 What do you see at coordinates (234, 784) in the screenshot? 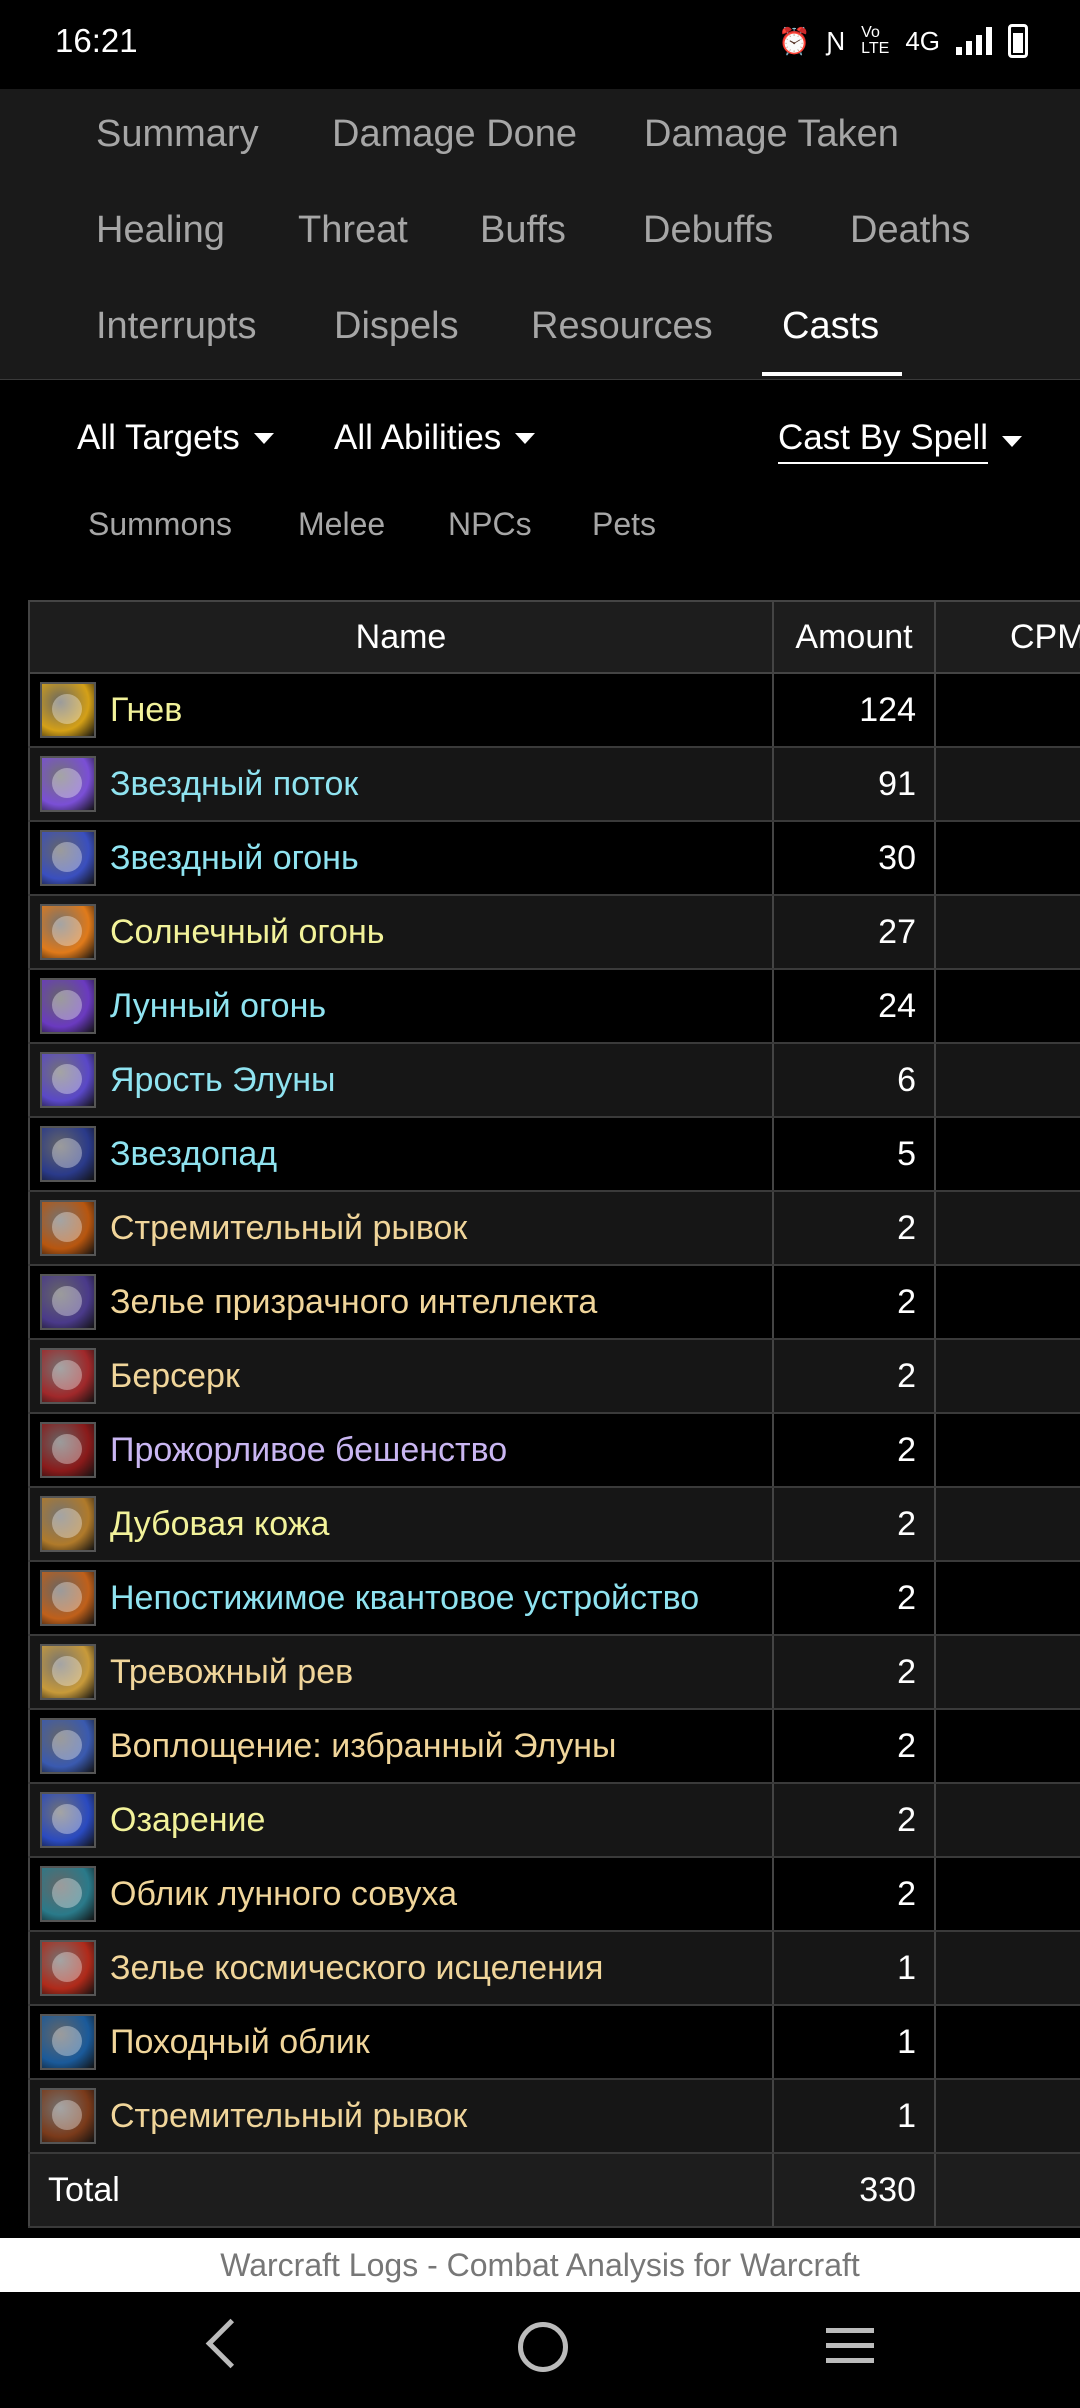
I see `spell-link: Звездный поток` at bounding box center [234, 784].